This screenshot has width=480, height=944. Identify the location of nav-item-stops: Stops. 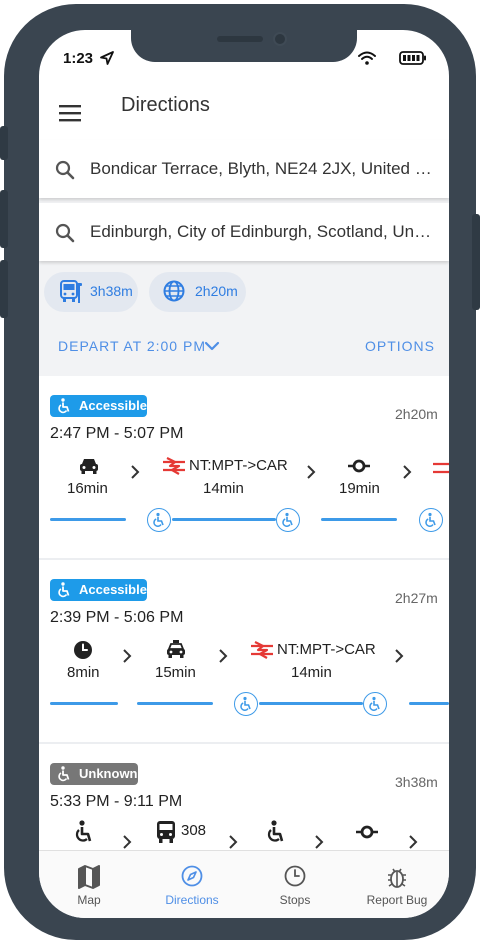
(295, 884).